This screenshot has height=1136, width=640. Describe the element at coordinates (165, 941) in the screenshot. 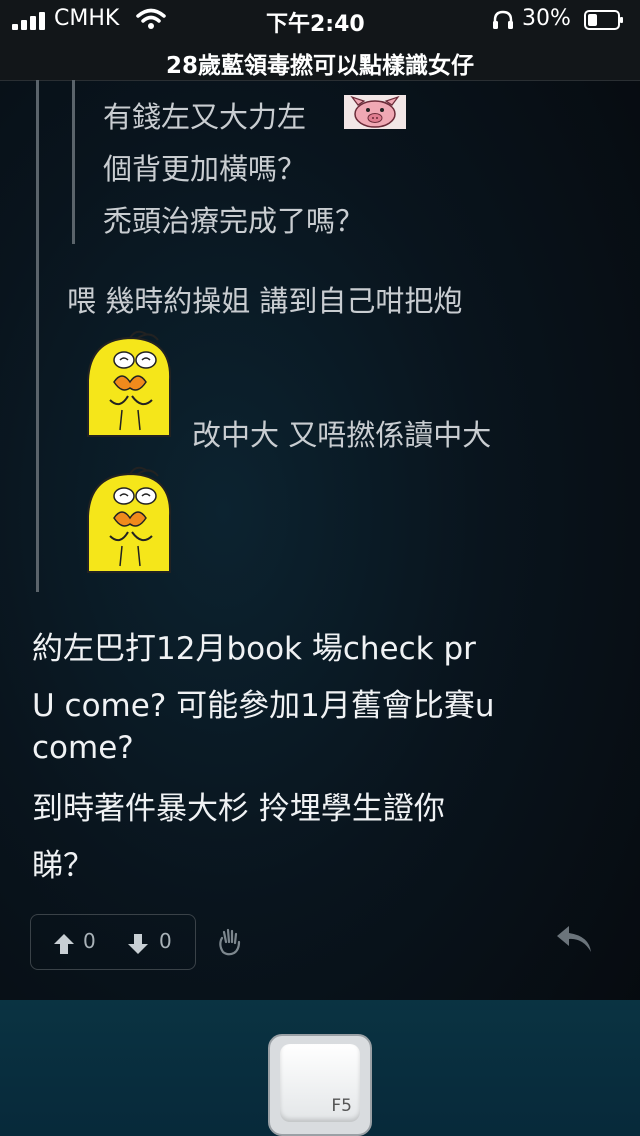

I see `downvote-count: 0` at that location.